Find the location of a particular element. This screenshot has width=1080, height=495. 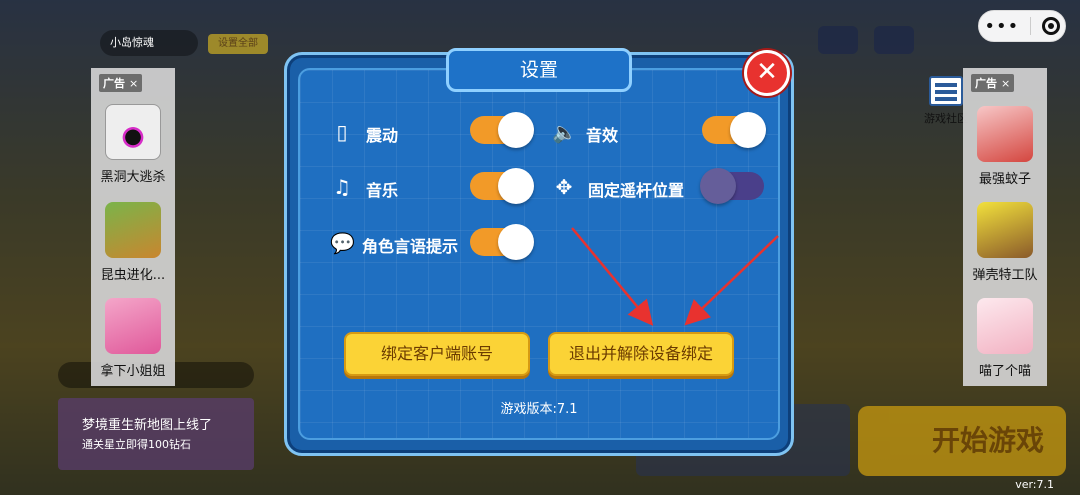

dialog-title: 设置 is located at coordinates (539, 70).